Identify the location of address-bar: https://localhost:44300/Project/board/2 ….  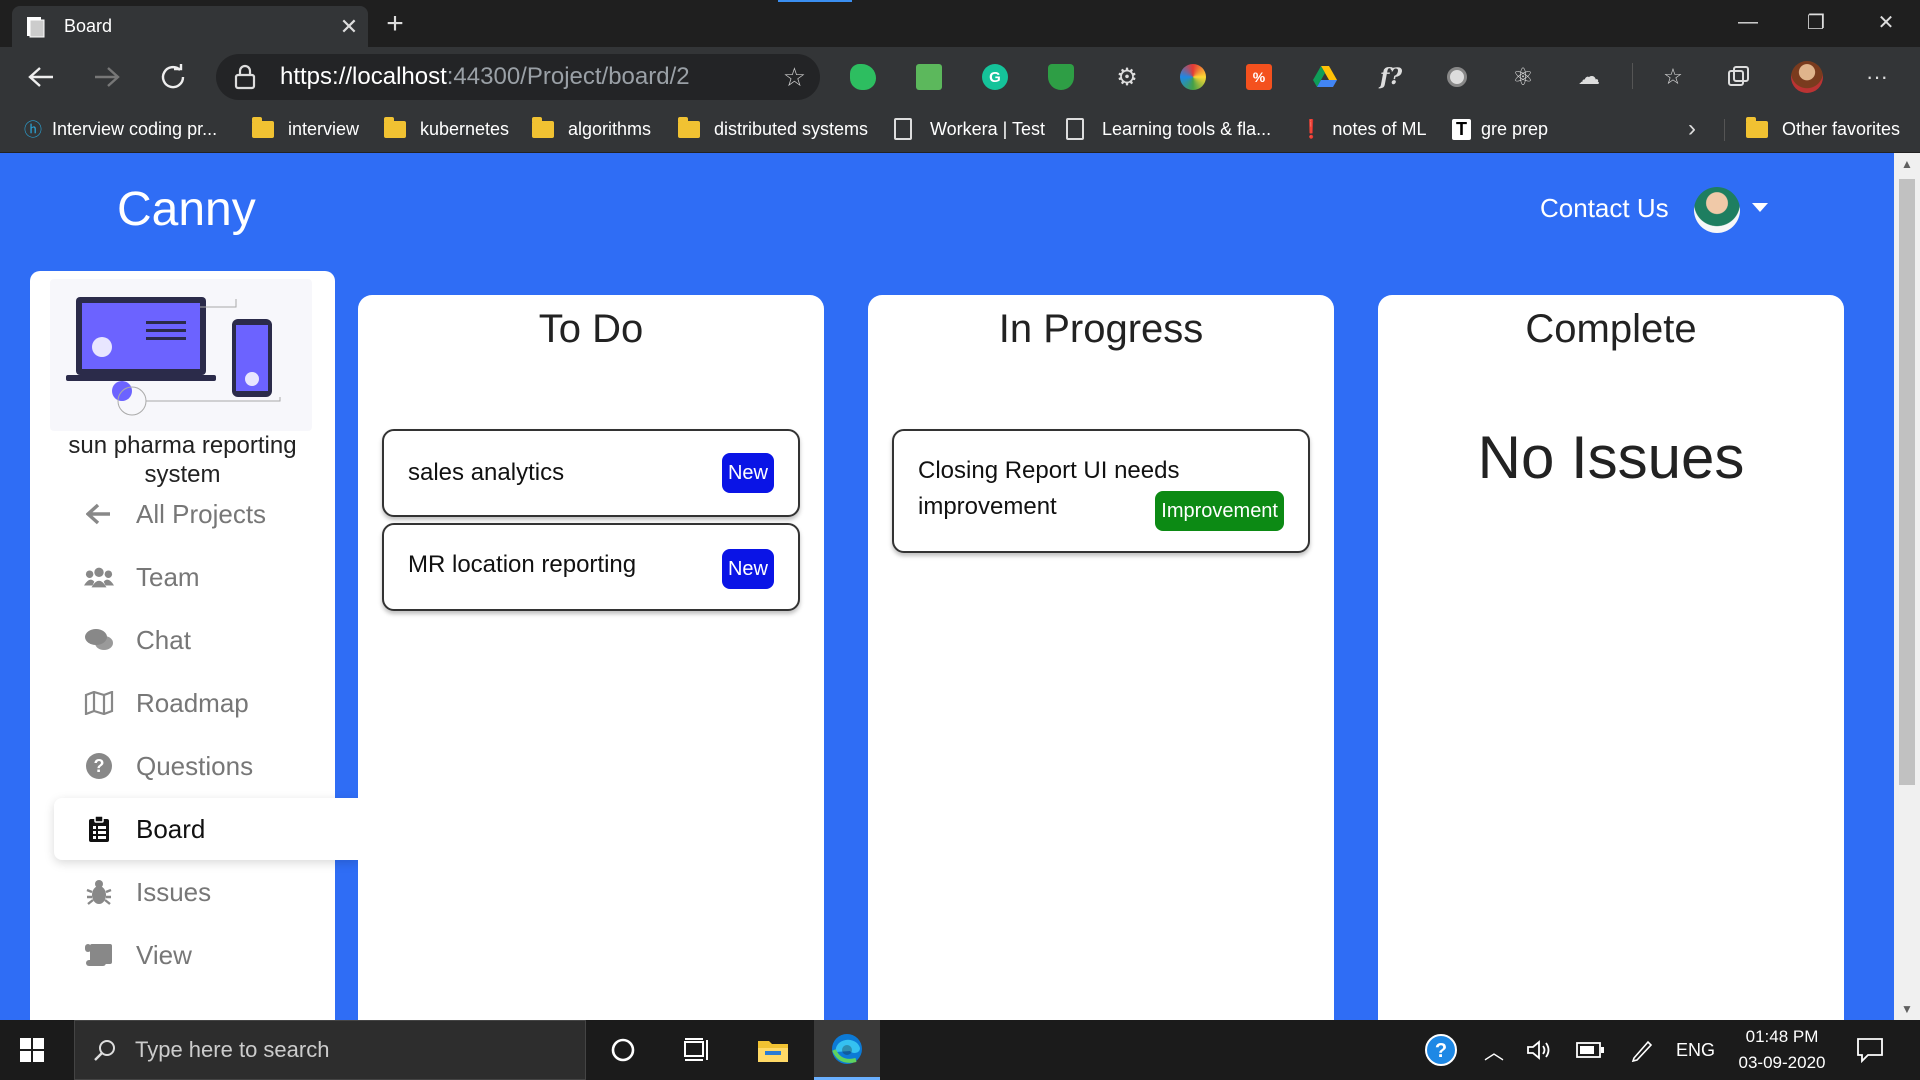
(518, 77).